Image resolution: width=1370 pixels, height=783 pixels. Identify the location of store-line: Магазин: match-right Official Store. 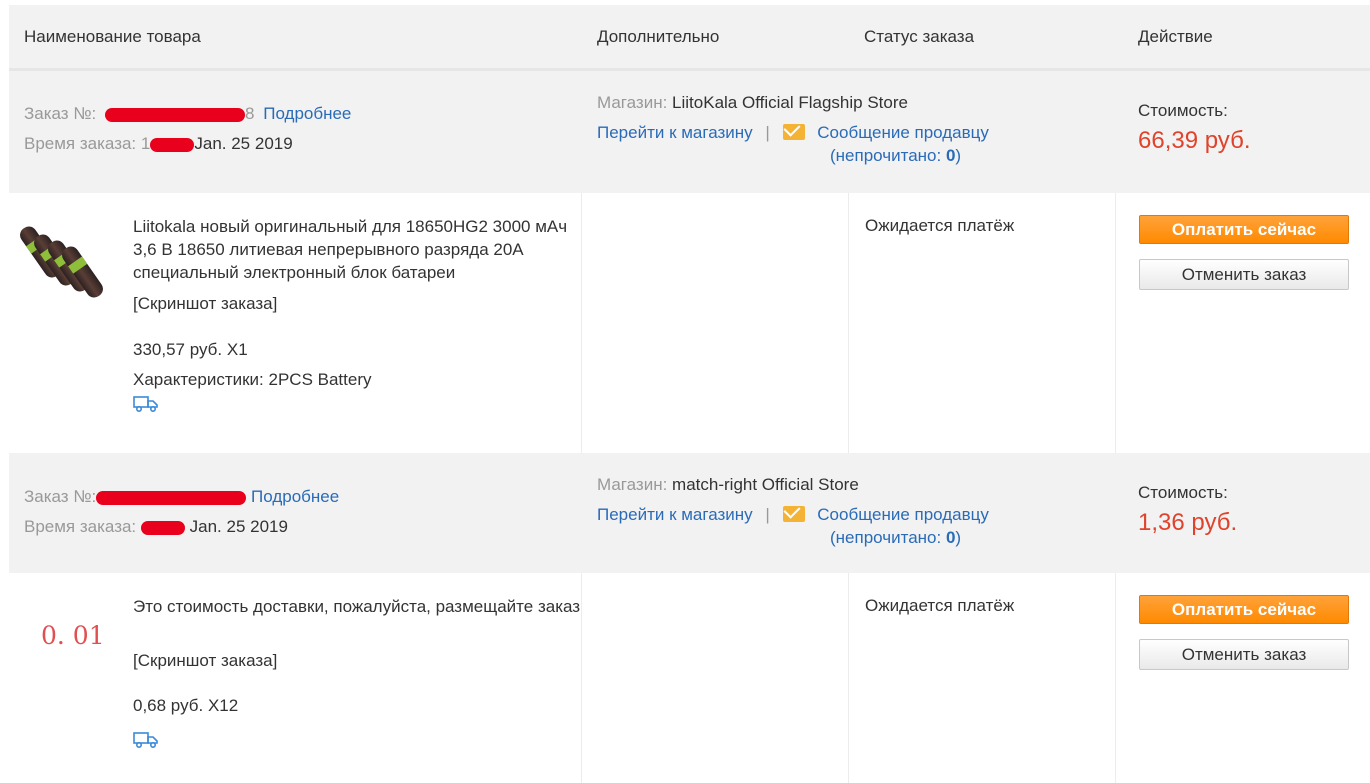
(728, 485).